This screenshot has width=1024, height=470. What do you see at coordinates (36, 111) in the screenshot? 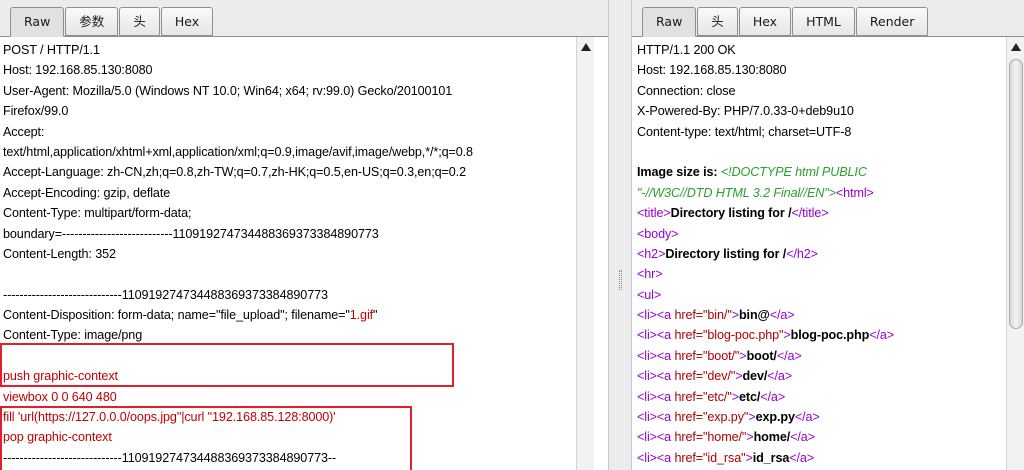
I see `request-line-text: Firefox/99.0` at bounding box center [36, 111].